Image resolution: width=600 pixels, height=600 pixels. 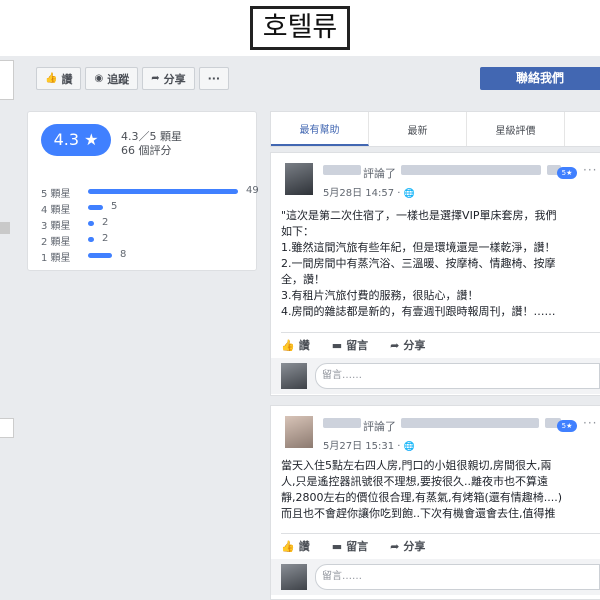 I want to click on rating-count: 66 個評分, so click(x=146, y=150).